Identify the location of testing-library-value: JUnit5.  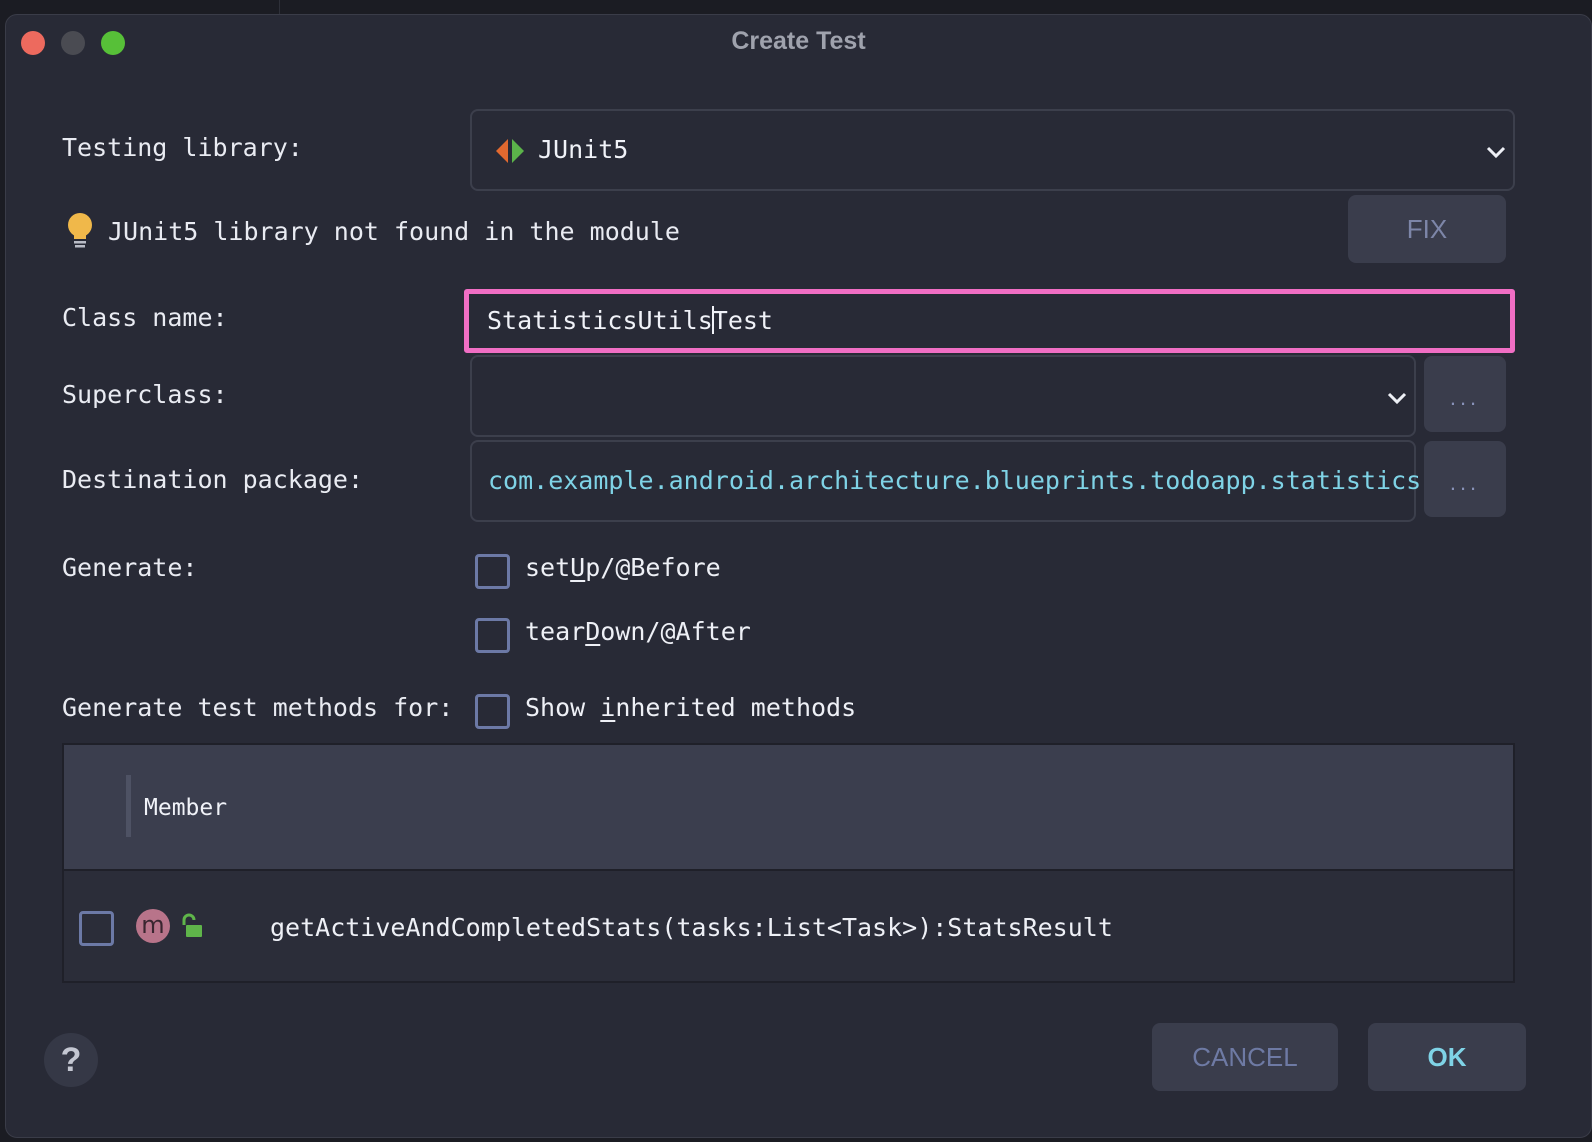
(583, 149).